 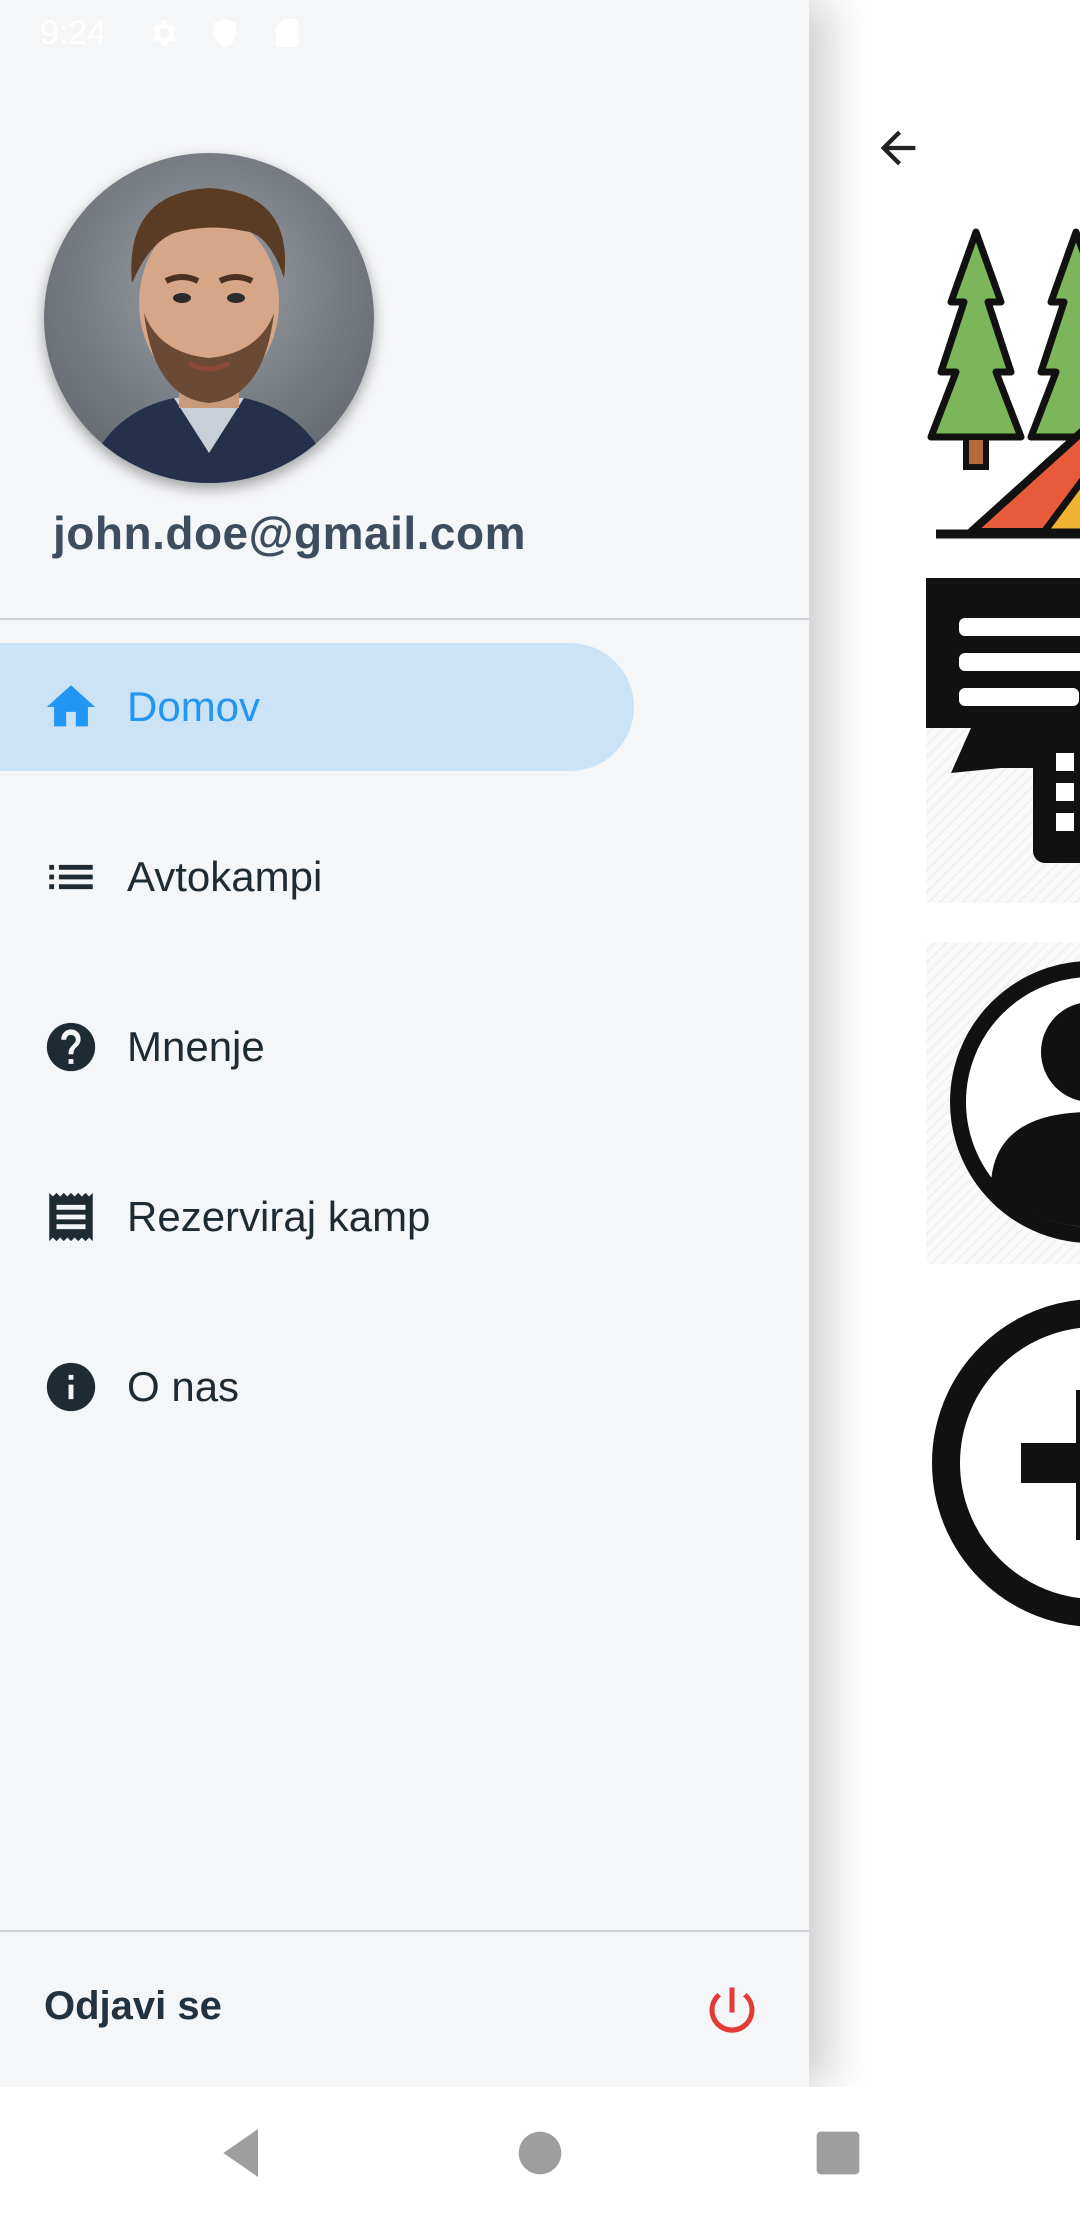 I want to click on camping-tent-icon, so click(x=1003, y=383).